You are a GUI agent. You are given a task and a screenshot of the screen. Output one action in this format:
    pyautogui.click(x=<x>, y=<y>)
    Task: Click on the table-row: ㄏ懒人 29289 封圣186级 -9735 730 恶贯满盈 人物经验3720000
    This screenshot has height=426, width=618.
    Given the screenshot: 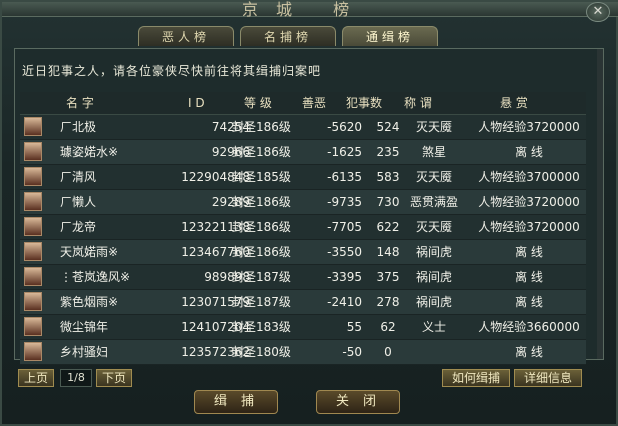 What is the action you would take?
    pyautogui.click(x=303, y=202)
    